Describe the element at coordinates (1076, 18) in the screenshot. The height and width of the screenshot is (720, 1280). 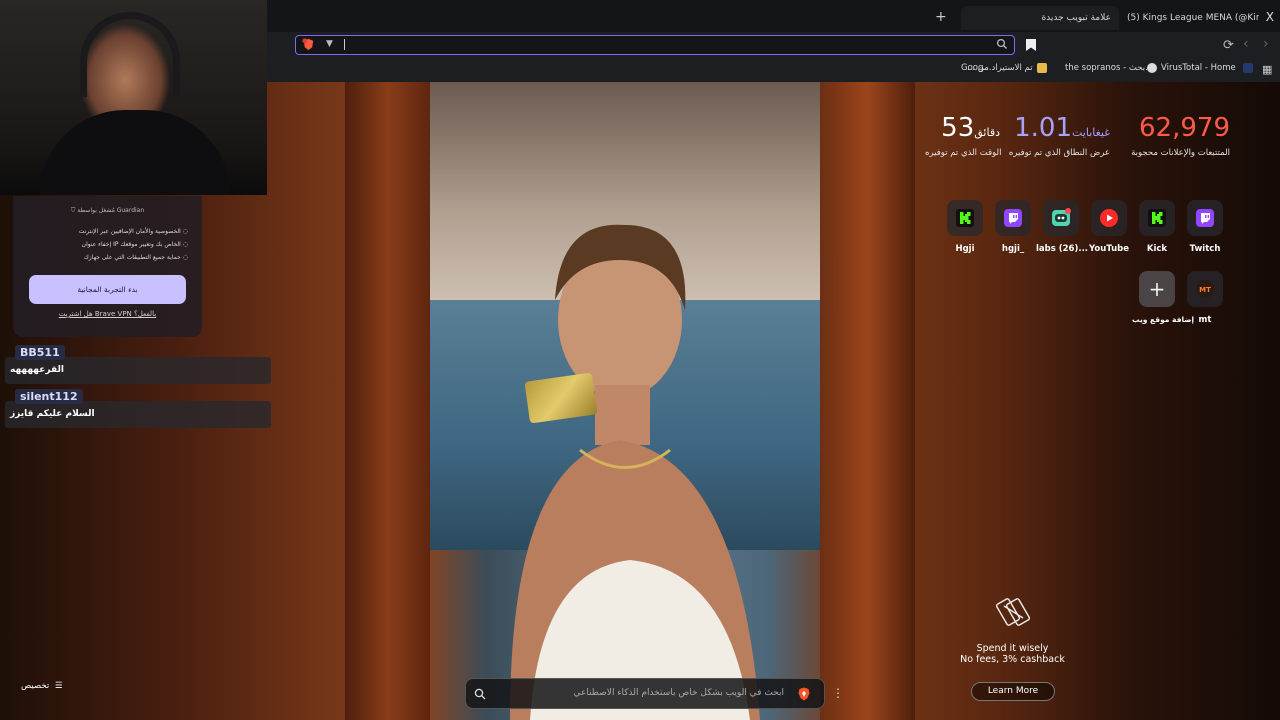
I see `tab-title: علامة تبويب جديدة` at that location.